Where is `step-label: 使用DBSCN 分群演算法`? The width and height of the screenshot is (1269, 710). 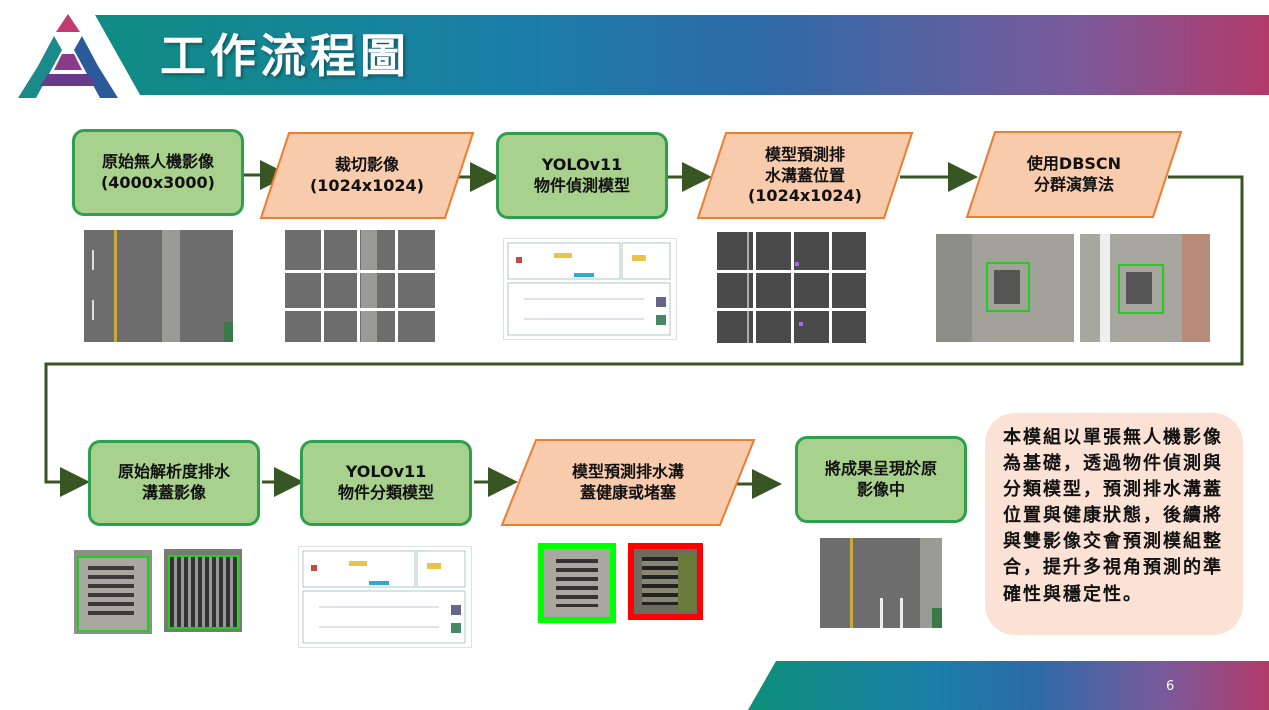 step-label: 使用DBSCN 分群演算法 is located at coordinates (1074, 174).